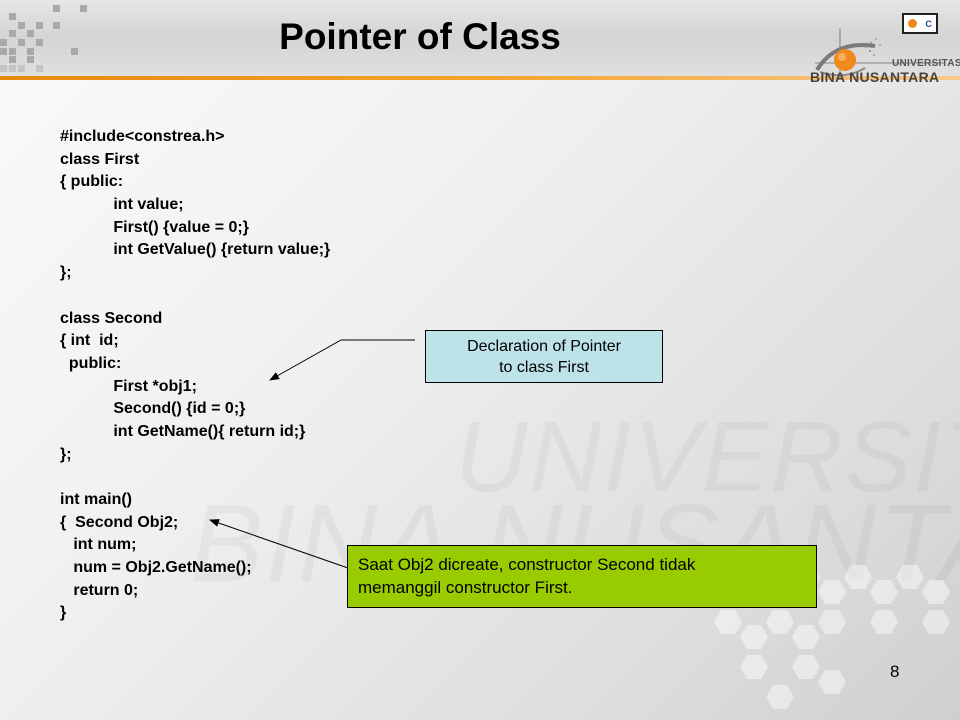  What do you see at coordinates (544, 367) in the screenshot?
I see `callout-text: to class First` at bounding box center [544, 367].